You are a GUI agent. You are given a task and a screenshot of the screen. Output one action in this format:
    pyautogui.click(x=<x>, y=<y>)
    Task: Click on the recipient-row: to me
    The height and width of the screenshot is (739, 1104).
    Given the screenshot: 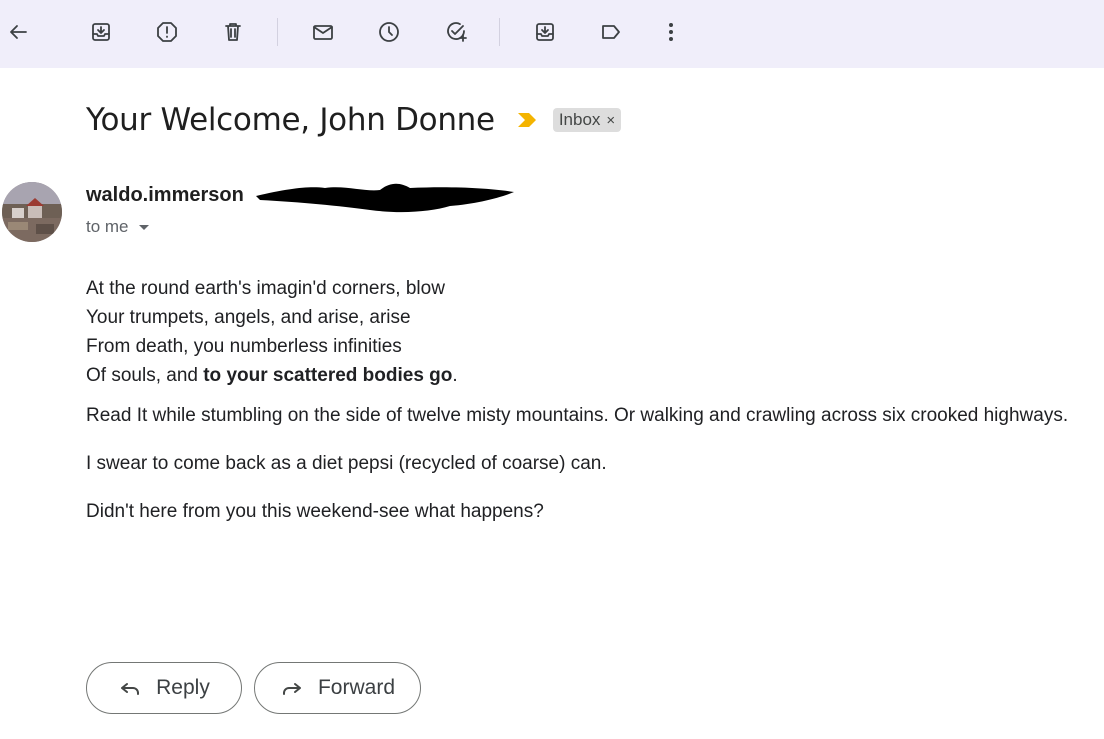 What is the action you would take?
    pyautogui.click(x=117, y=227)
    